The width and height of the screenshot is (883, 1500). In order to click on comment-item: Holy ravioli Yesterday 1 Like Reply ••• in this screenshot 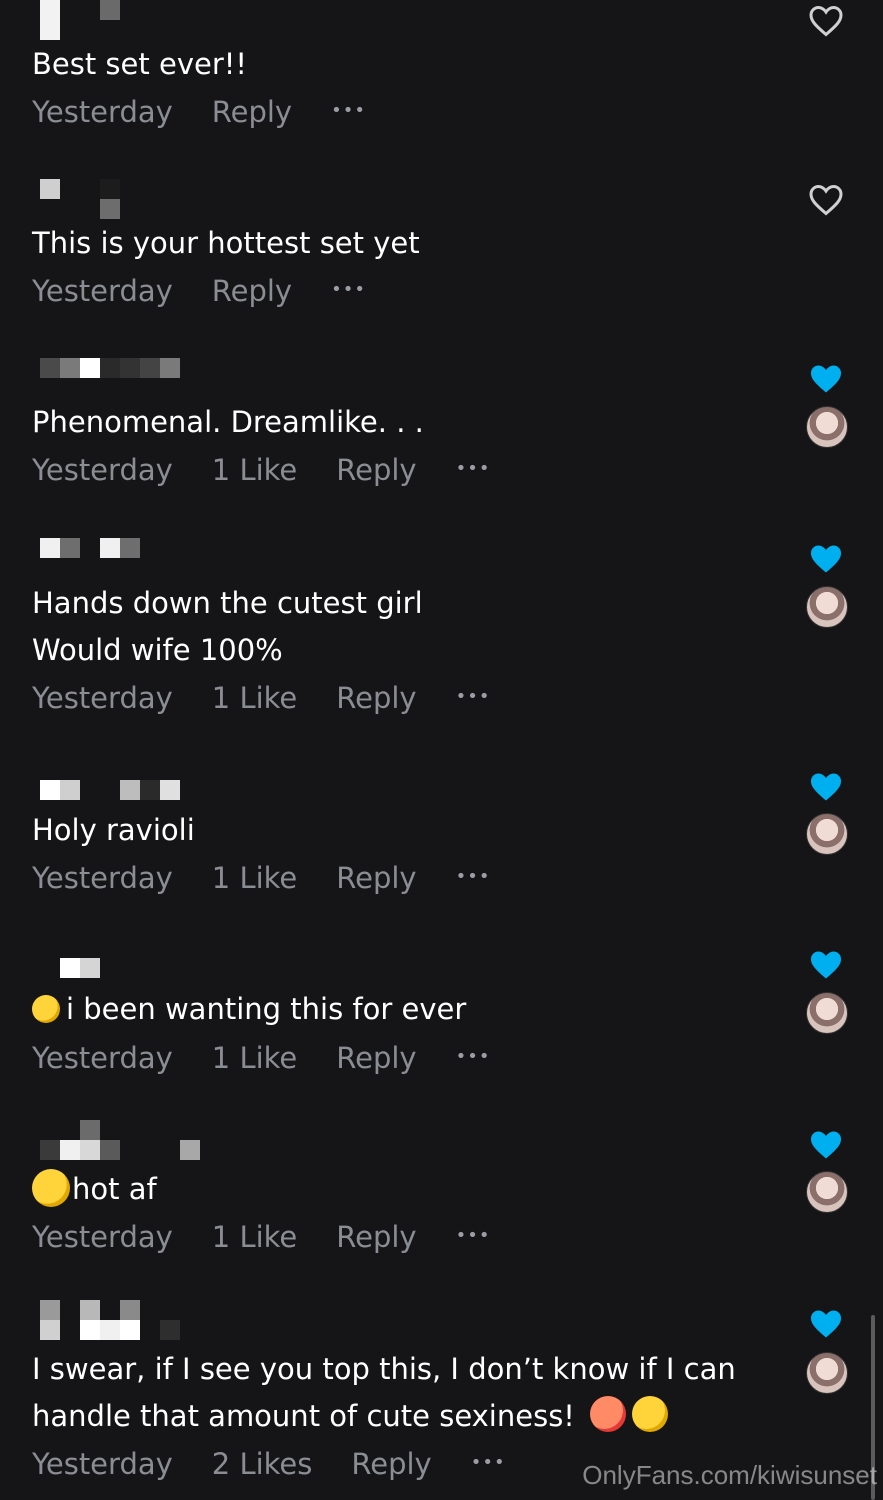, I will do `click(441, 853)`.